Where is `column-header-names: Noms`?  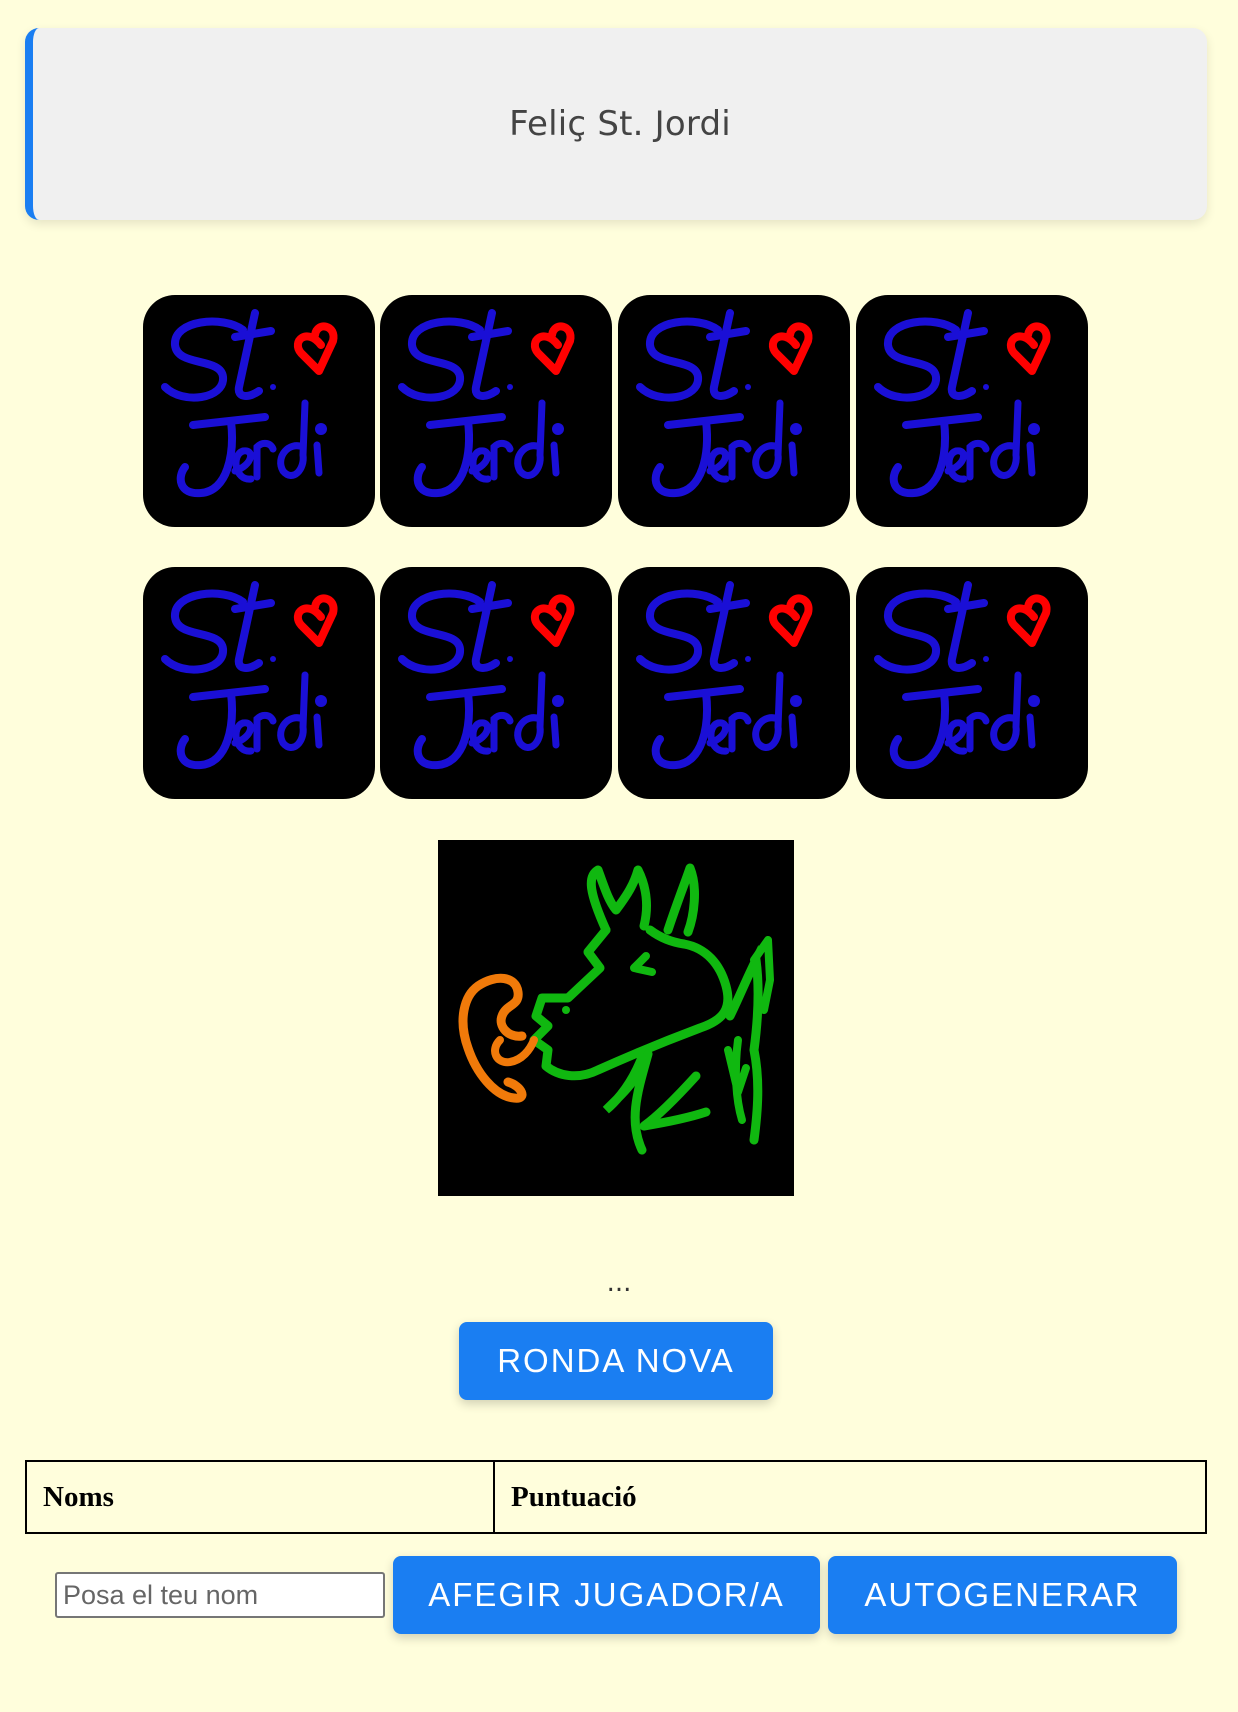
column-header-names: Noms is located at coordinates (260, 1497).